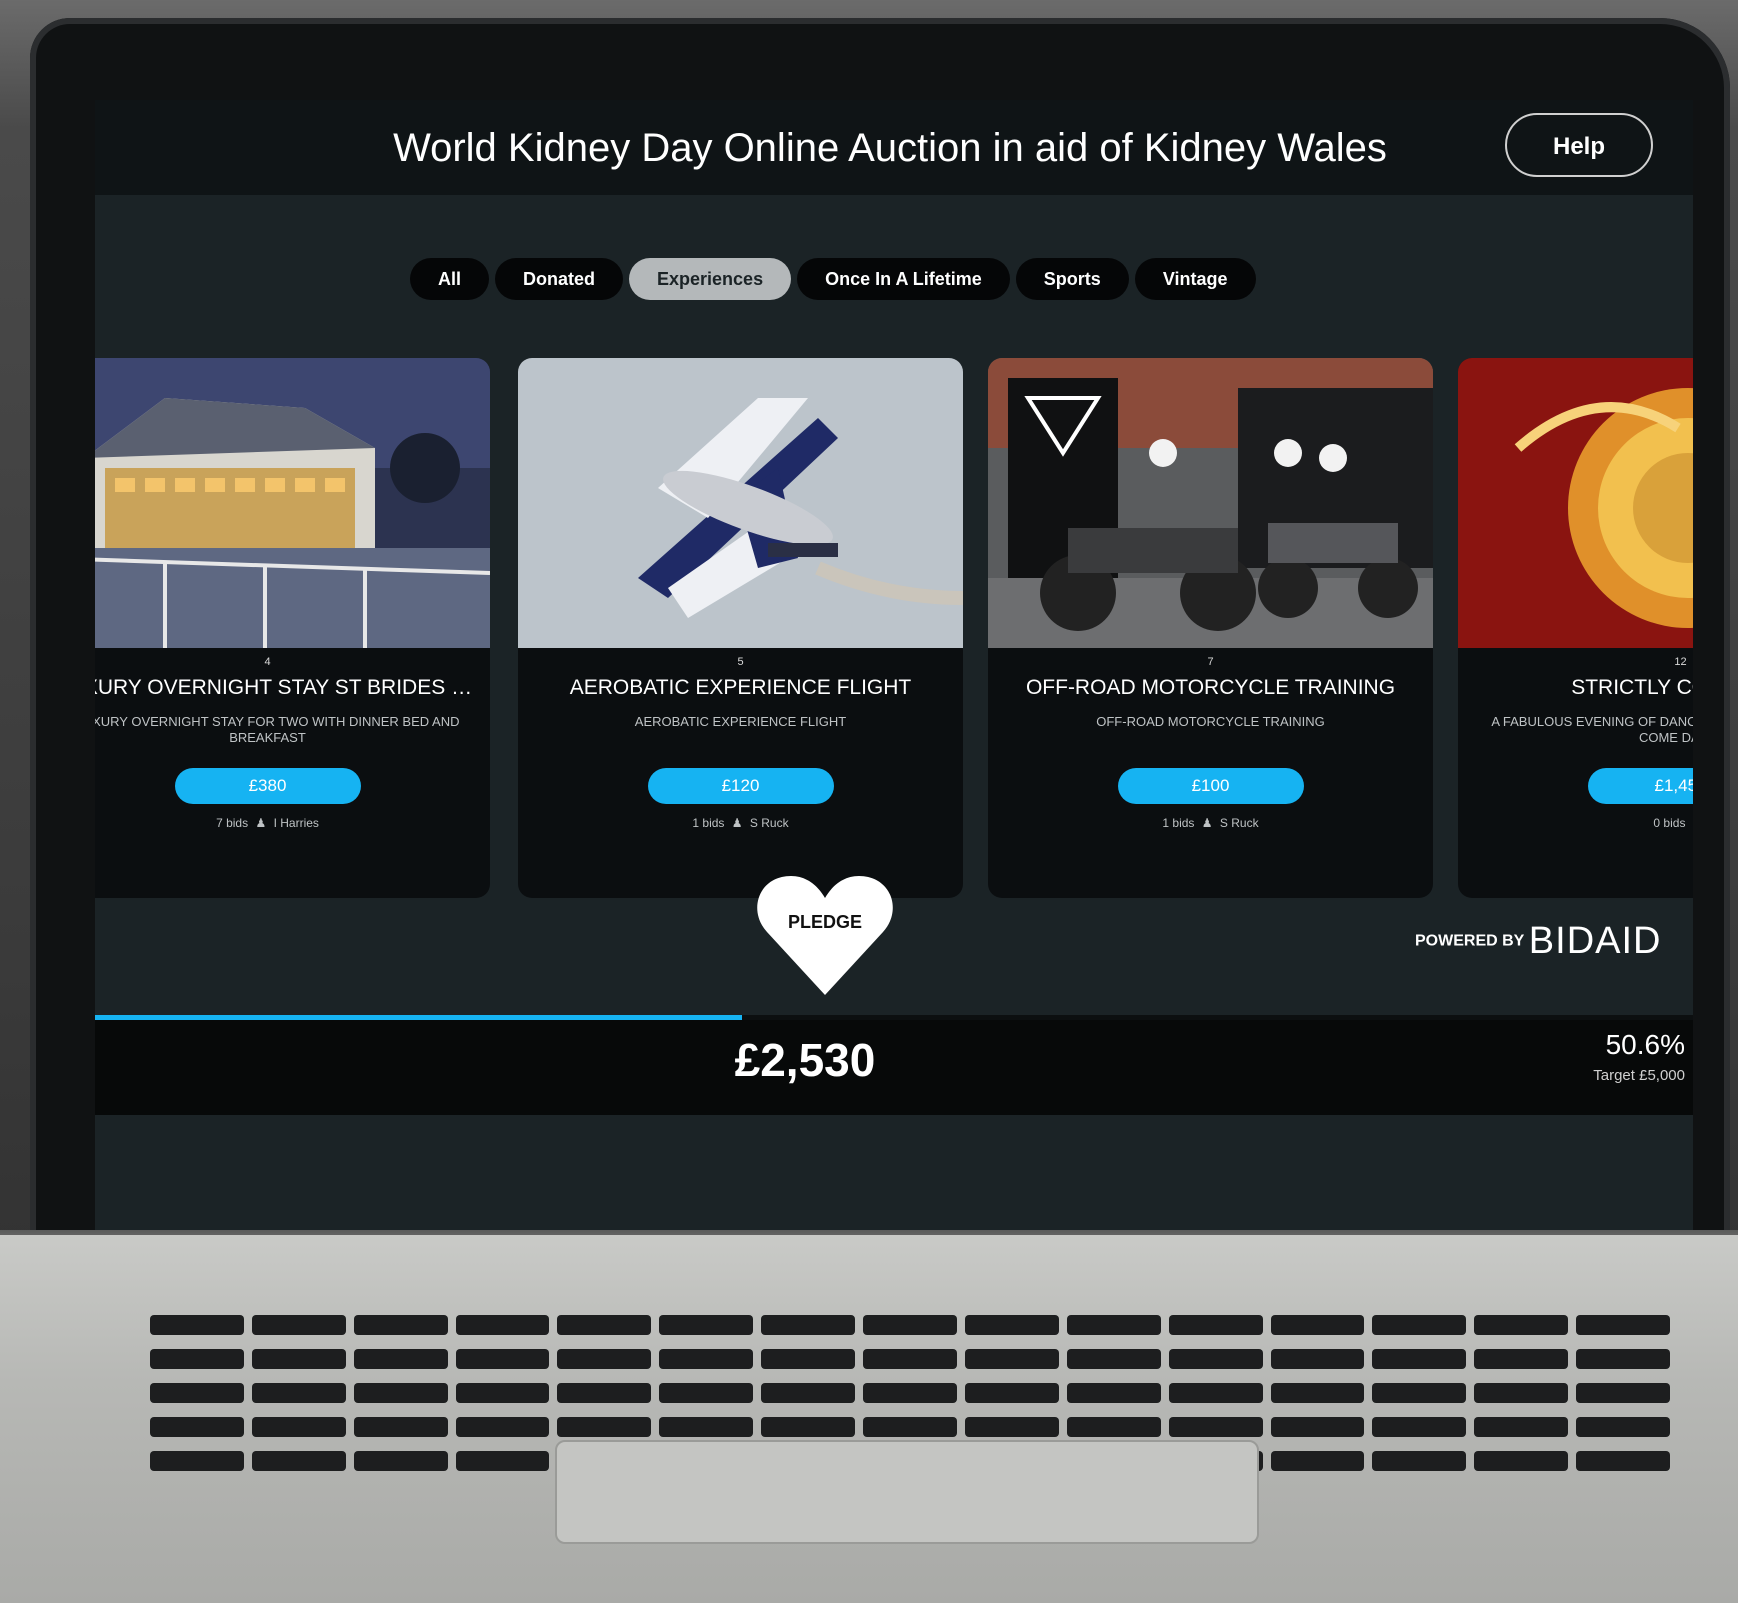 This screenshot has height=1603, width=1738. What do you see at coordinates (1640, 786) in the screenshot?
I see `bid-button: £1,450` at bounding box center [1640, 786].